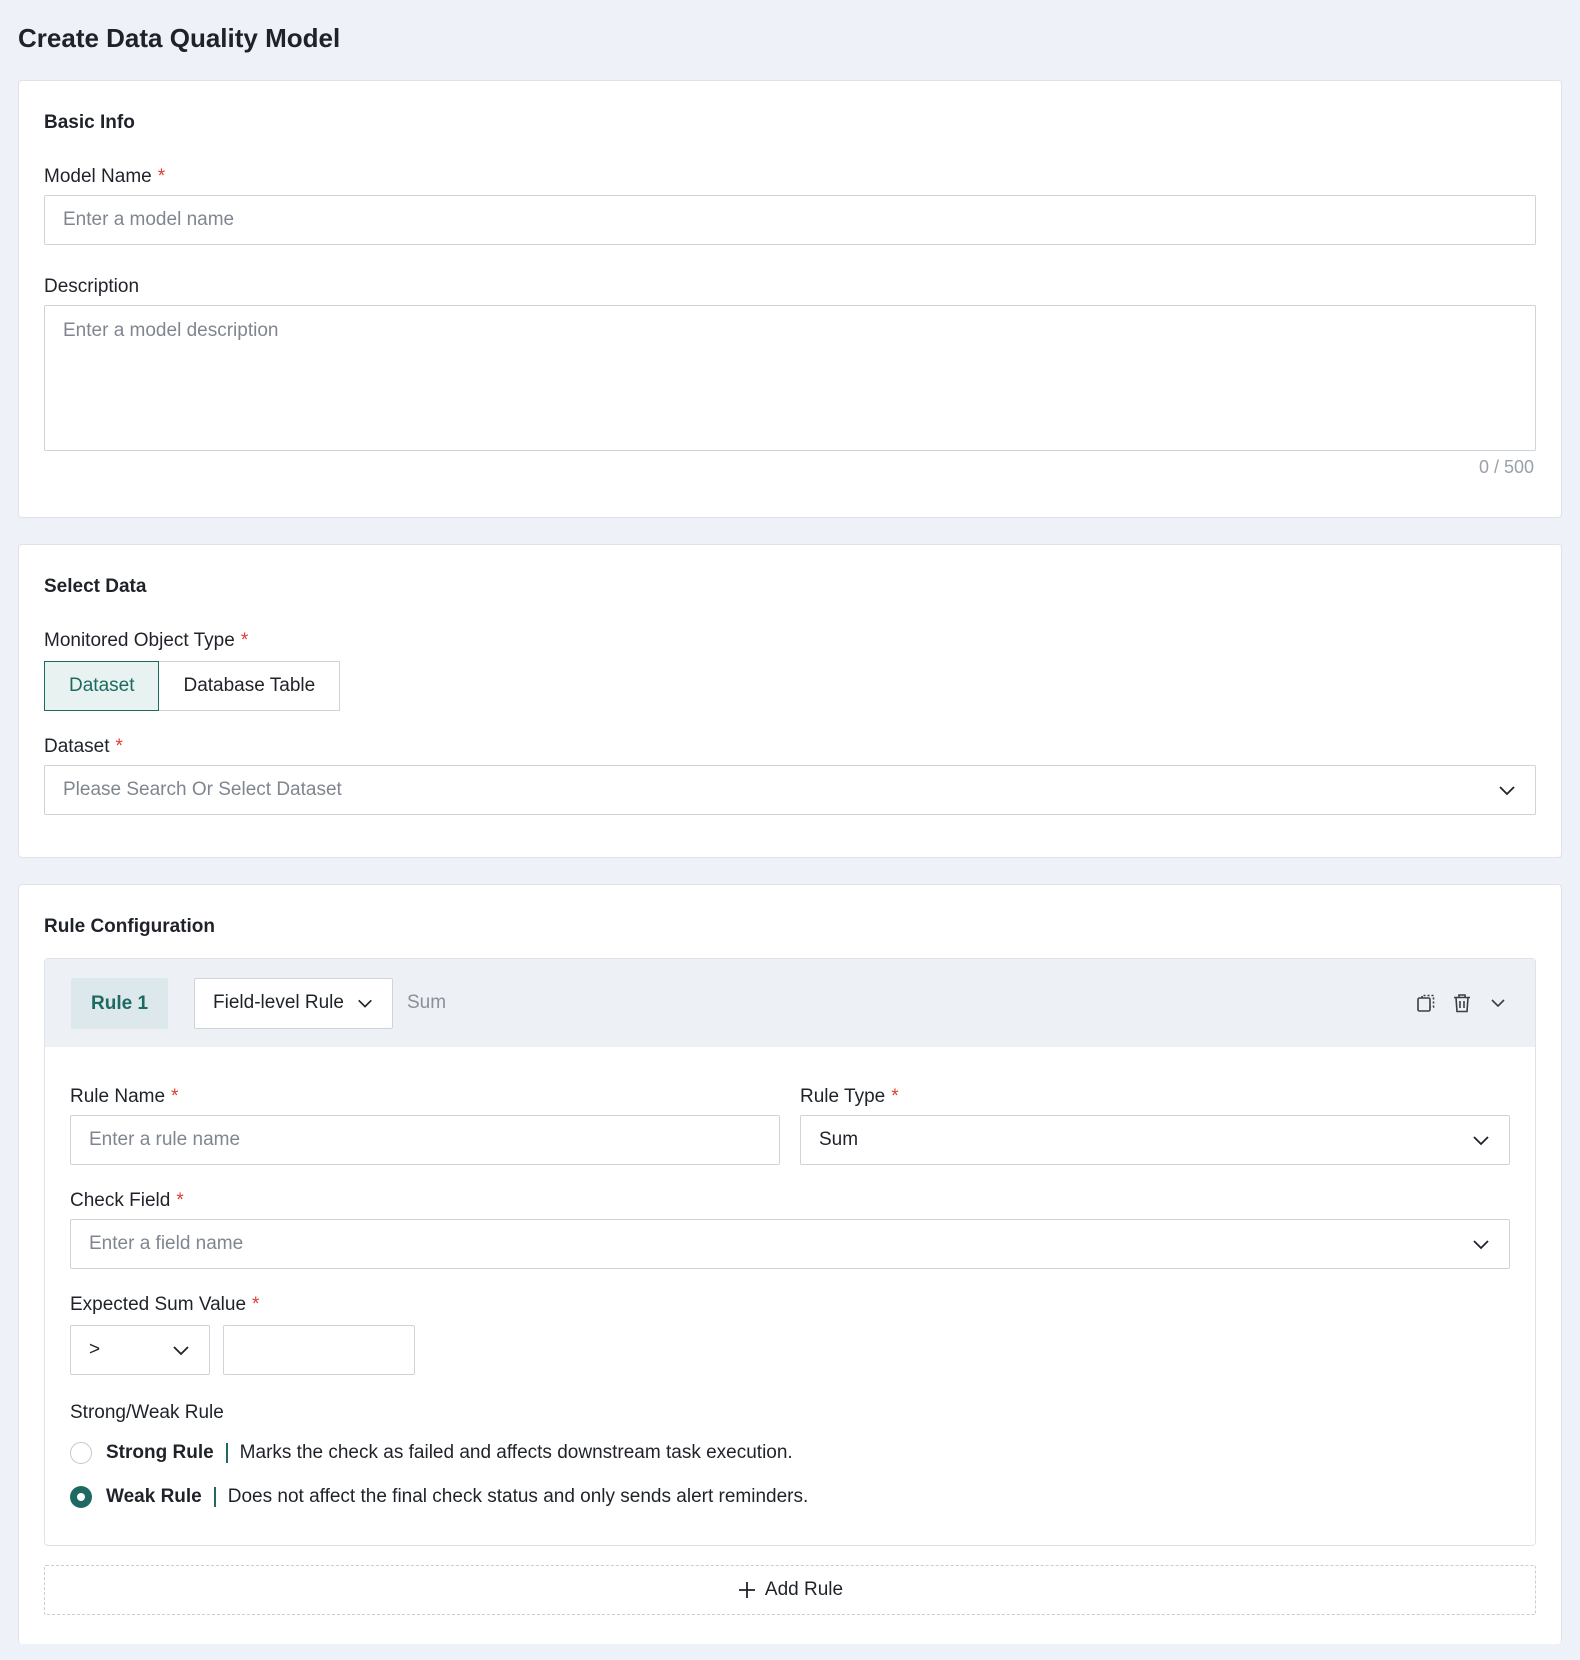 Image resolution: width=1580 pixels, height=1660 pixels. I want to click on object-type-segmented: Dataset Database Table, so click(790, 686).